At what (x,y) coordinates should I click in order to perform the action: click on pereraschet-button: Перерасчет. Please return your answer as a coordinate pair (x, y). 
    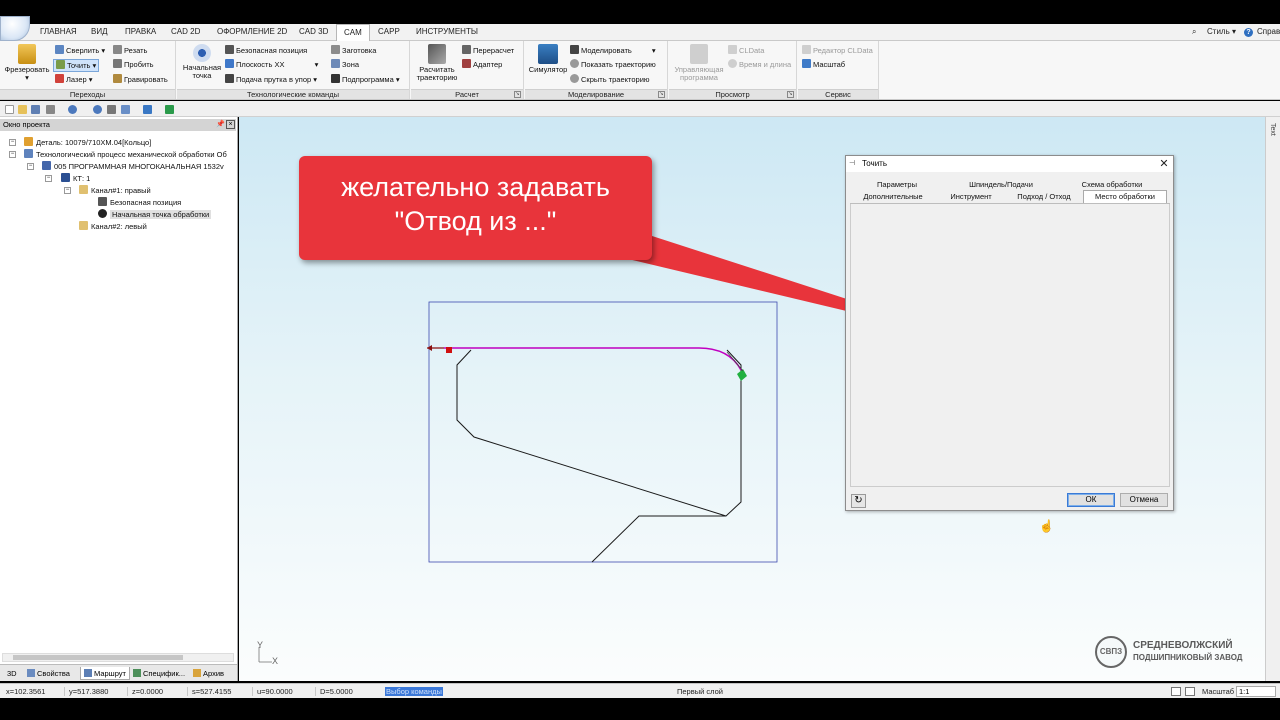
    Looking at the image, I should click on (488, 50).